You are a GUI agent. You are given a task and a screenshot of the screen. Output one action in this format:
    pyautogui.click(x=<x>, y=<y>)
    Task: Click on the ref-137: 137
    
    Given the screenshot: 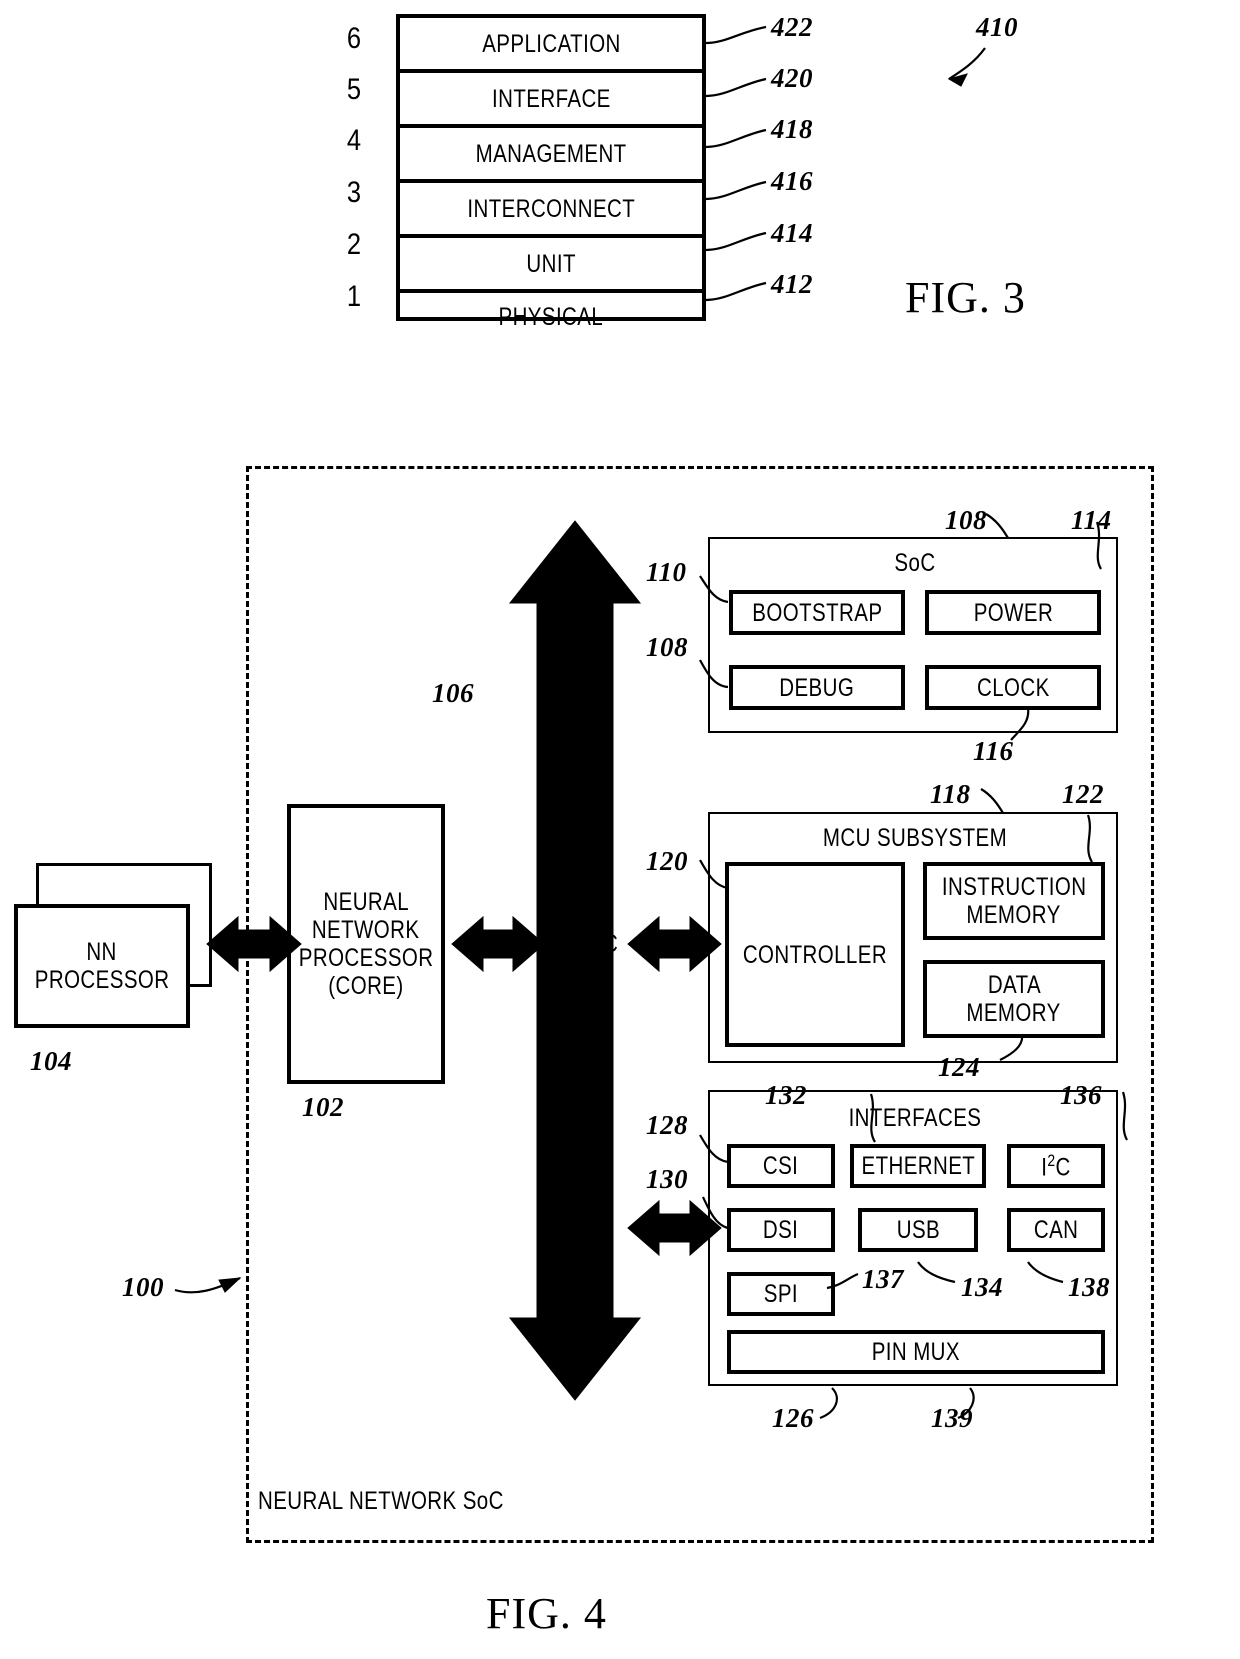 What is the action you would take?
    pyautogui.click(x=883, y=1279)
    